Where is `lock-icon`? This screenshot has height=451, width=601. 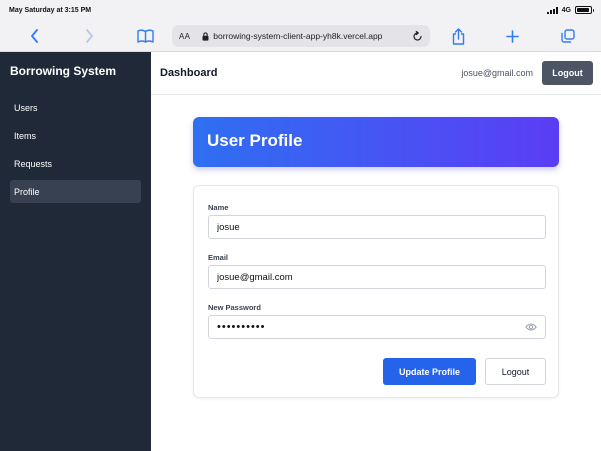
lock-icon is located at coordinates (205, 36).